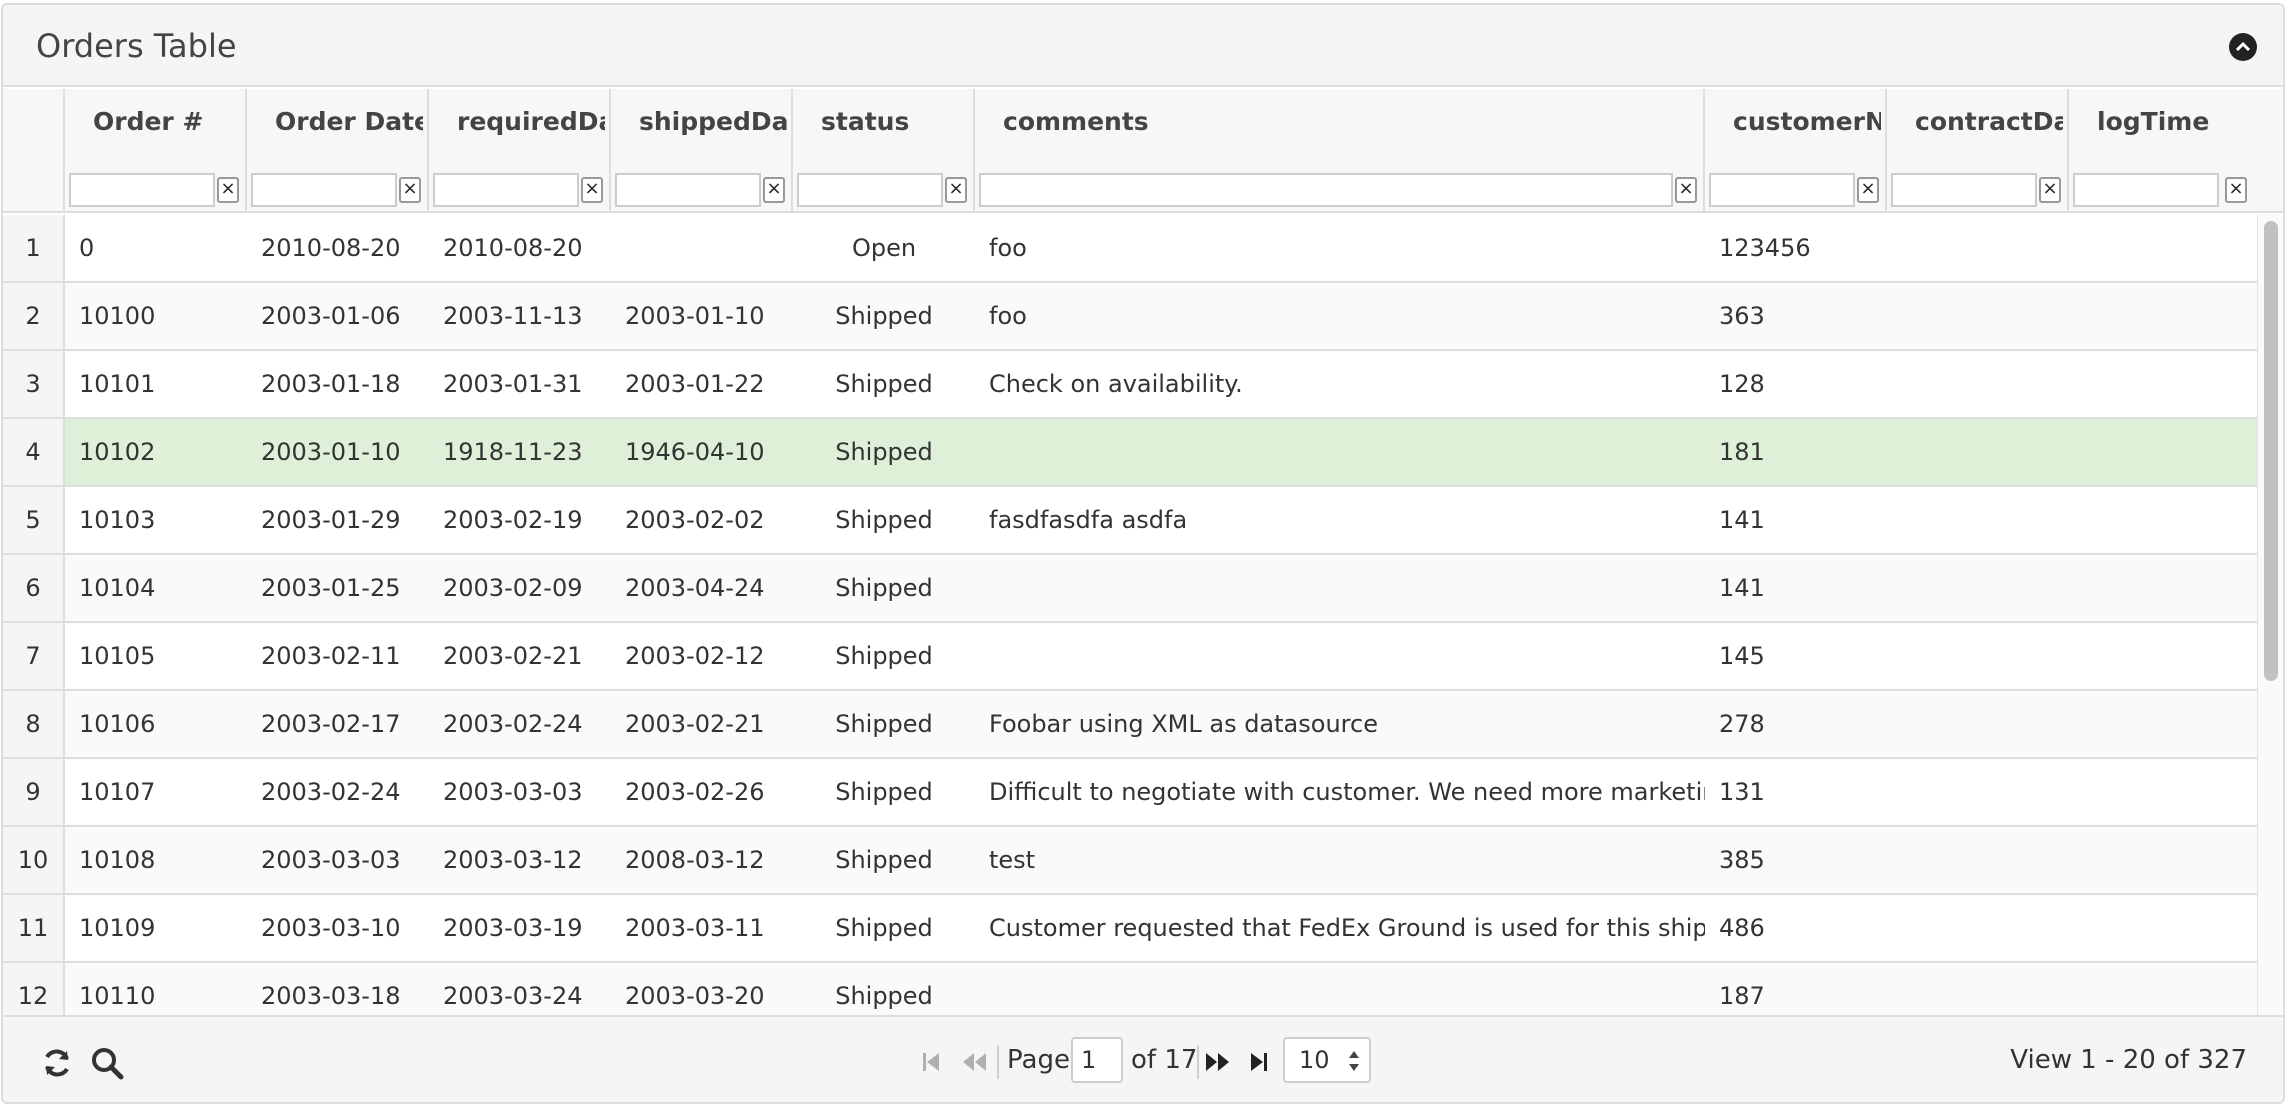 The height and width of the screenshot is (1106, 2286). What do you see at coordinates (1038, 1060) in the screenshot?
I see `page-label: Page` at bounding box center [1038, 1060].